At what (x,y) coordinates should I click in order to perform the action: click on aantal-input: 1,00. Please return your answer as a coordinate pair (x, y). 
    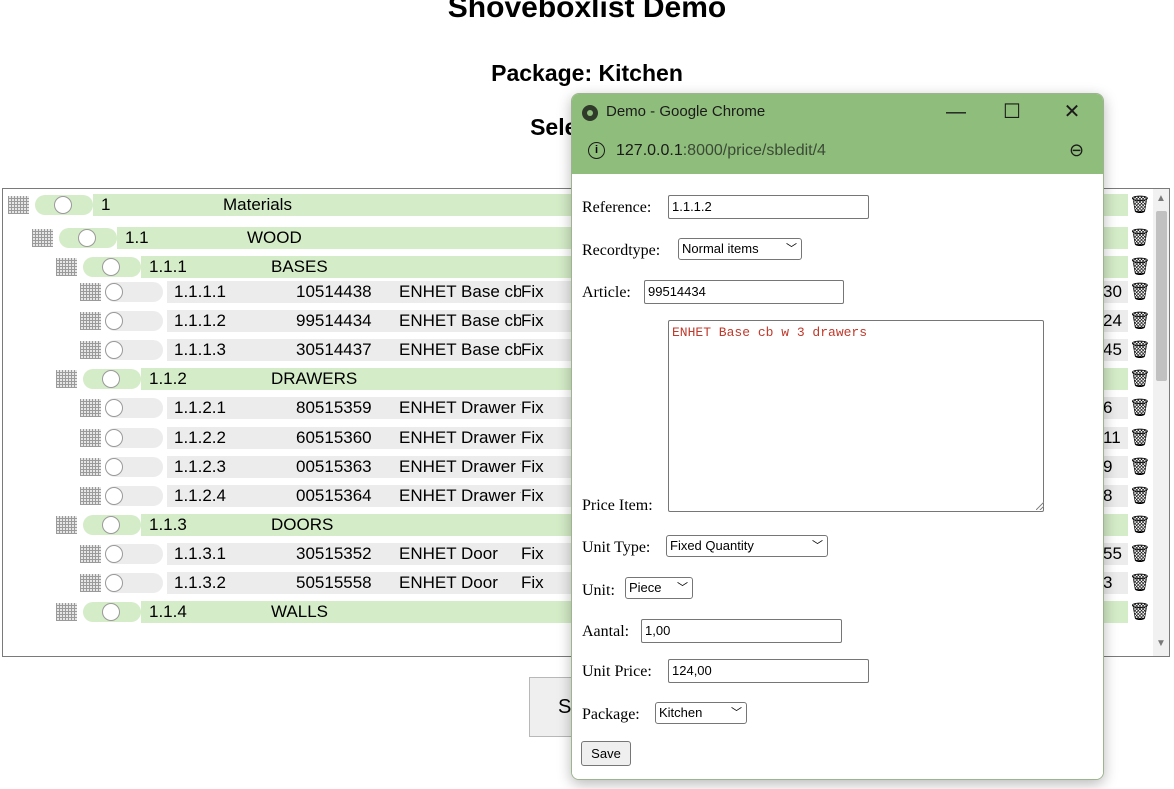
    Looking at the image, I should click on (741, 631).